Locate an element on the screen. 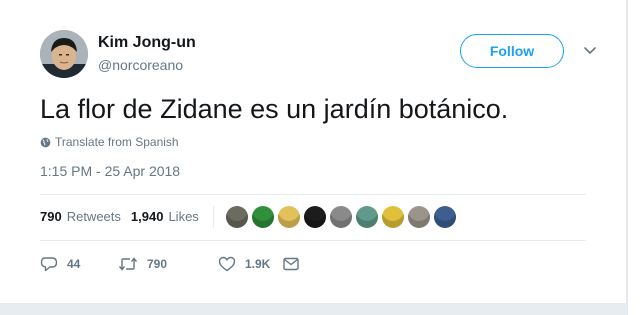 Image resolution: width=642 pixels, height=315 pixels. likes-count: 1,940 is located at coordinates (147, 216).